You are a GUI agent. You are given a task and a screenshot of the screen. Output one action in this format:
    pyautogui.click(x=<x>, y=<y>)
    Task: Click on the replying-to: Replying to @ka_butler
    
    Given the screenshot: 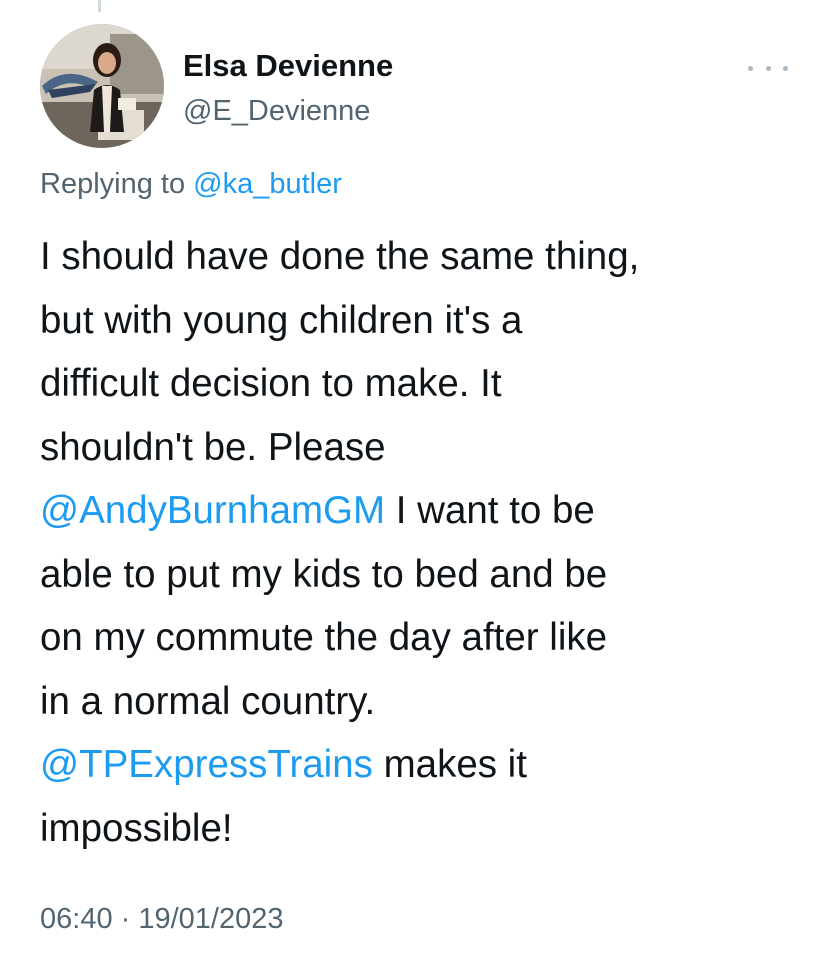 What is the action you would take?
    pyautogui.click(x=191, y=184)
    